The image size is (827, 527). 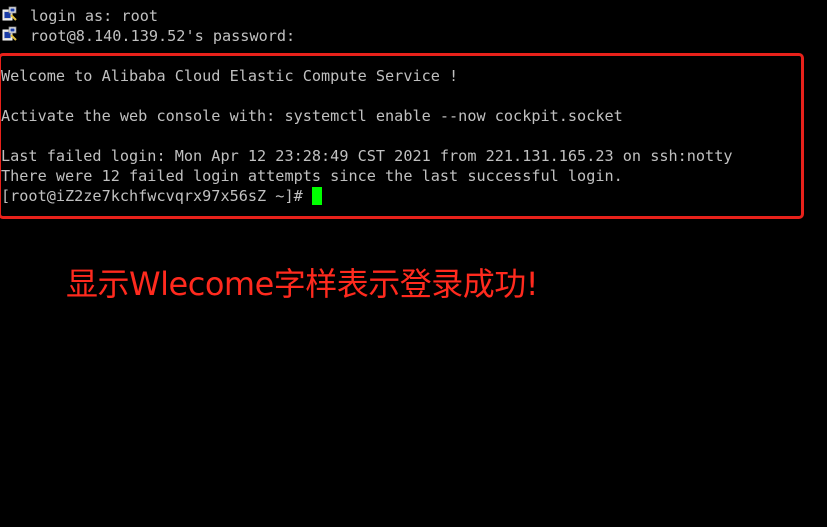 What do you see at coordinates (302, 284) in the screenshot?
I see `annotation-text: 显示Wlecome字样表示登录成功!` at bounding box center [302, 284].